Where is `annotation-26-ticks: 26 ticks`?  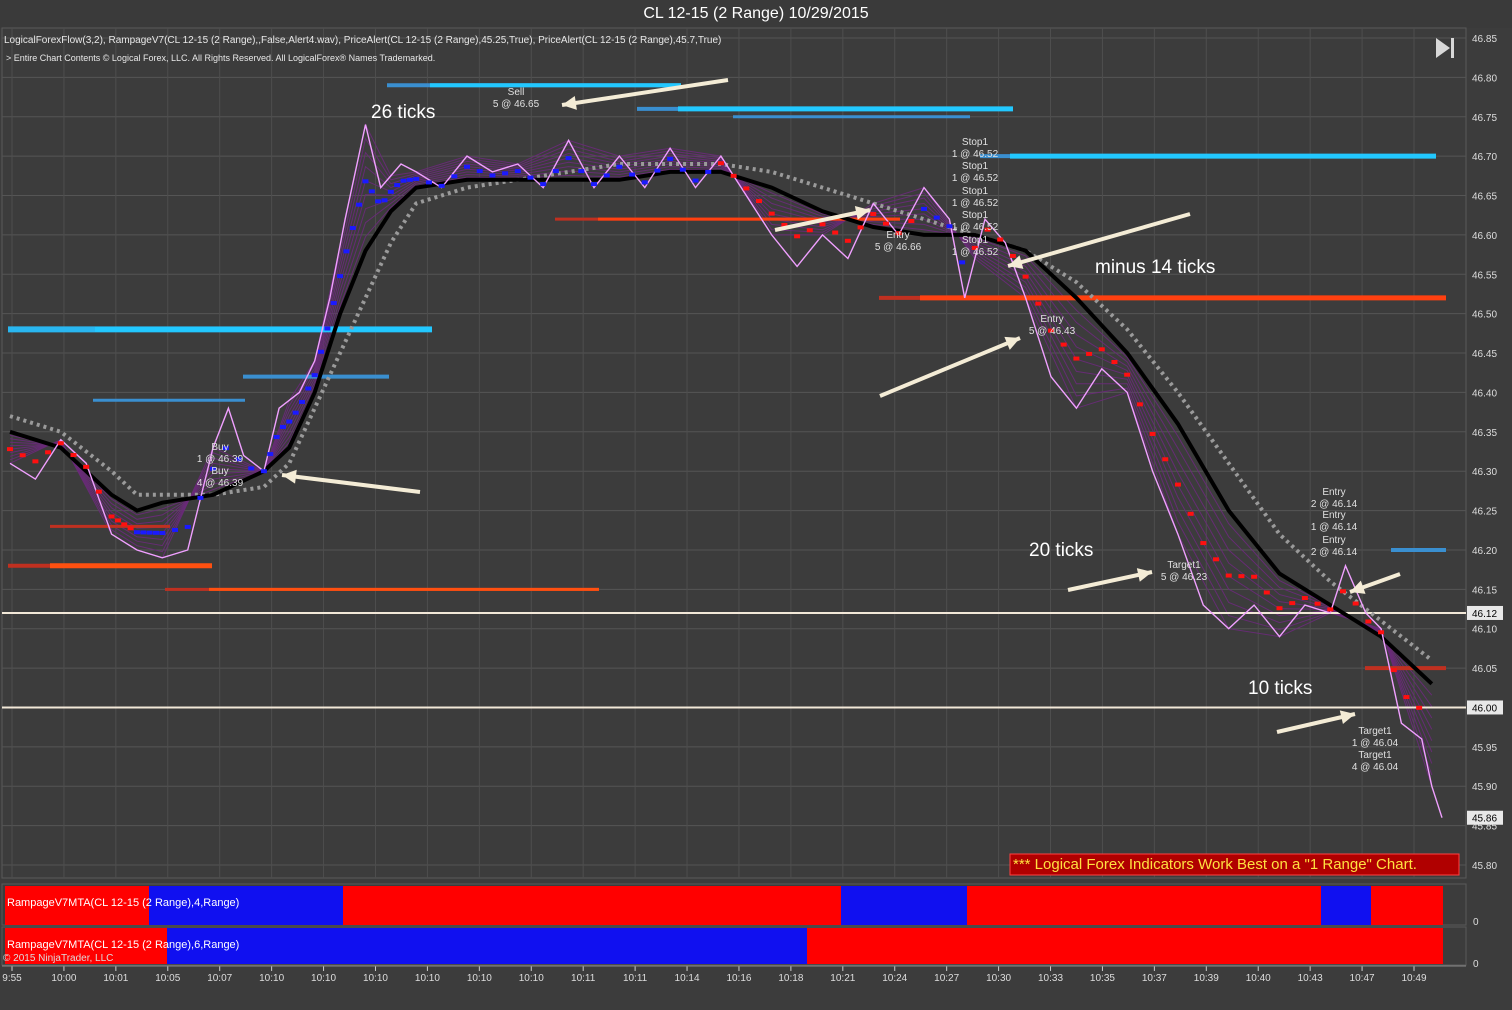 annotation-26-ticks: 26 ticks is located at coordinates (403, 112).